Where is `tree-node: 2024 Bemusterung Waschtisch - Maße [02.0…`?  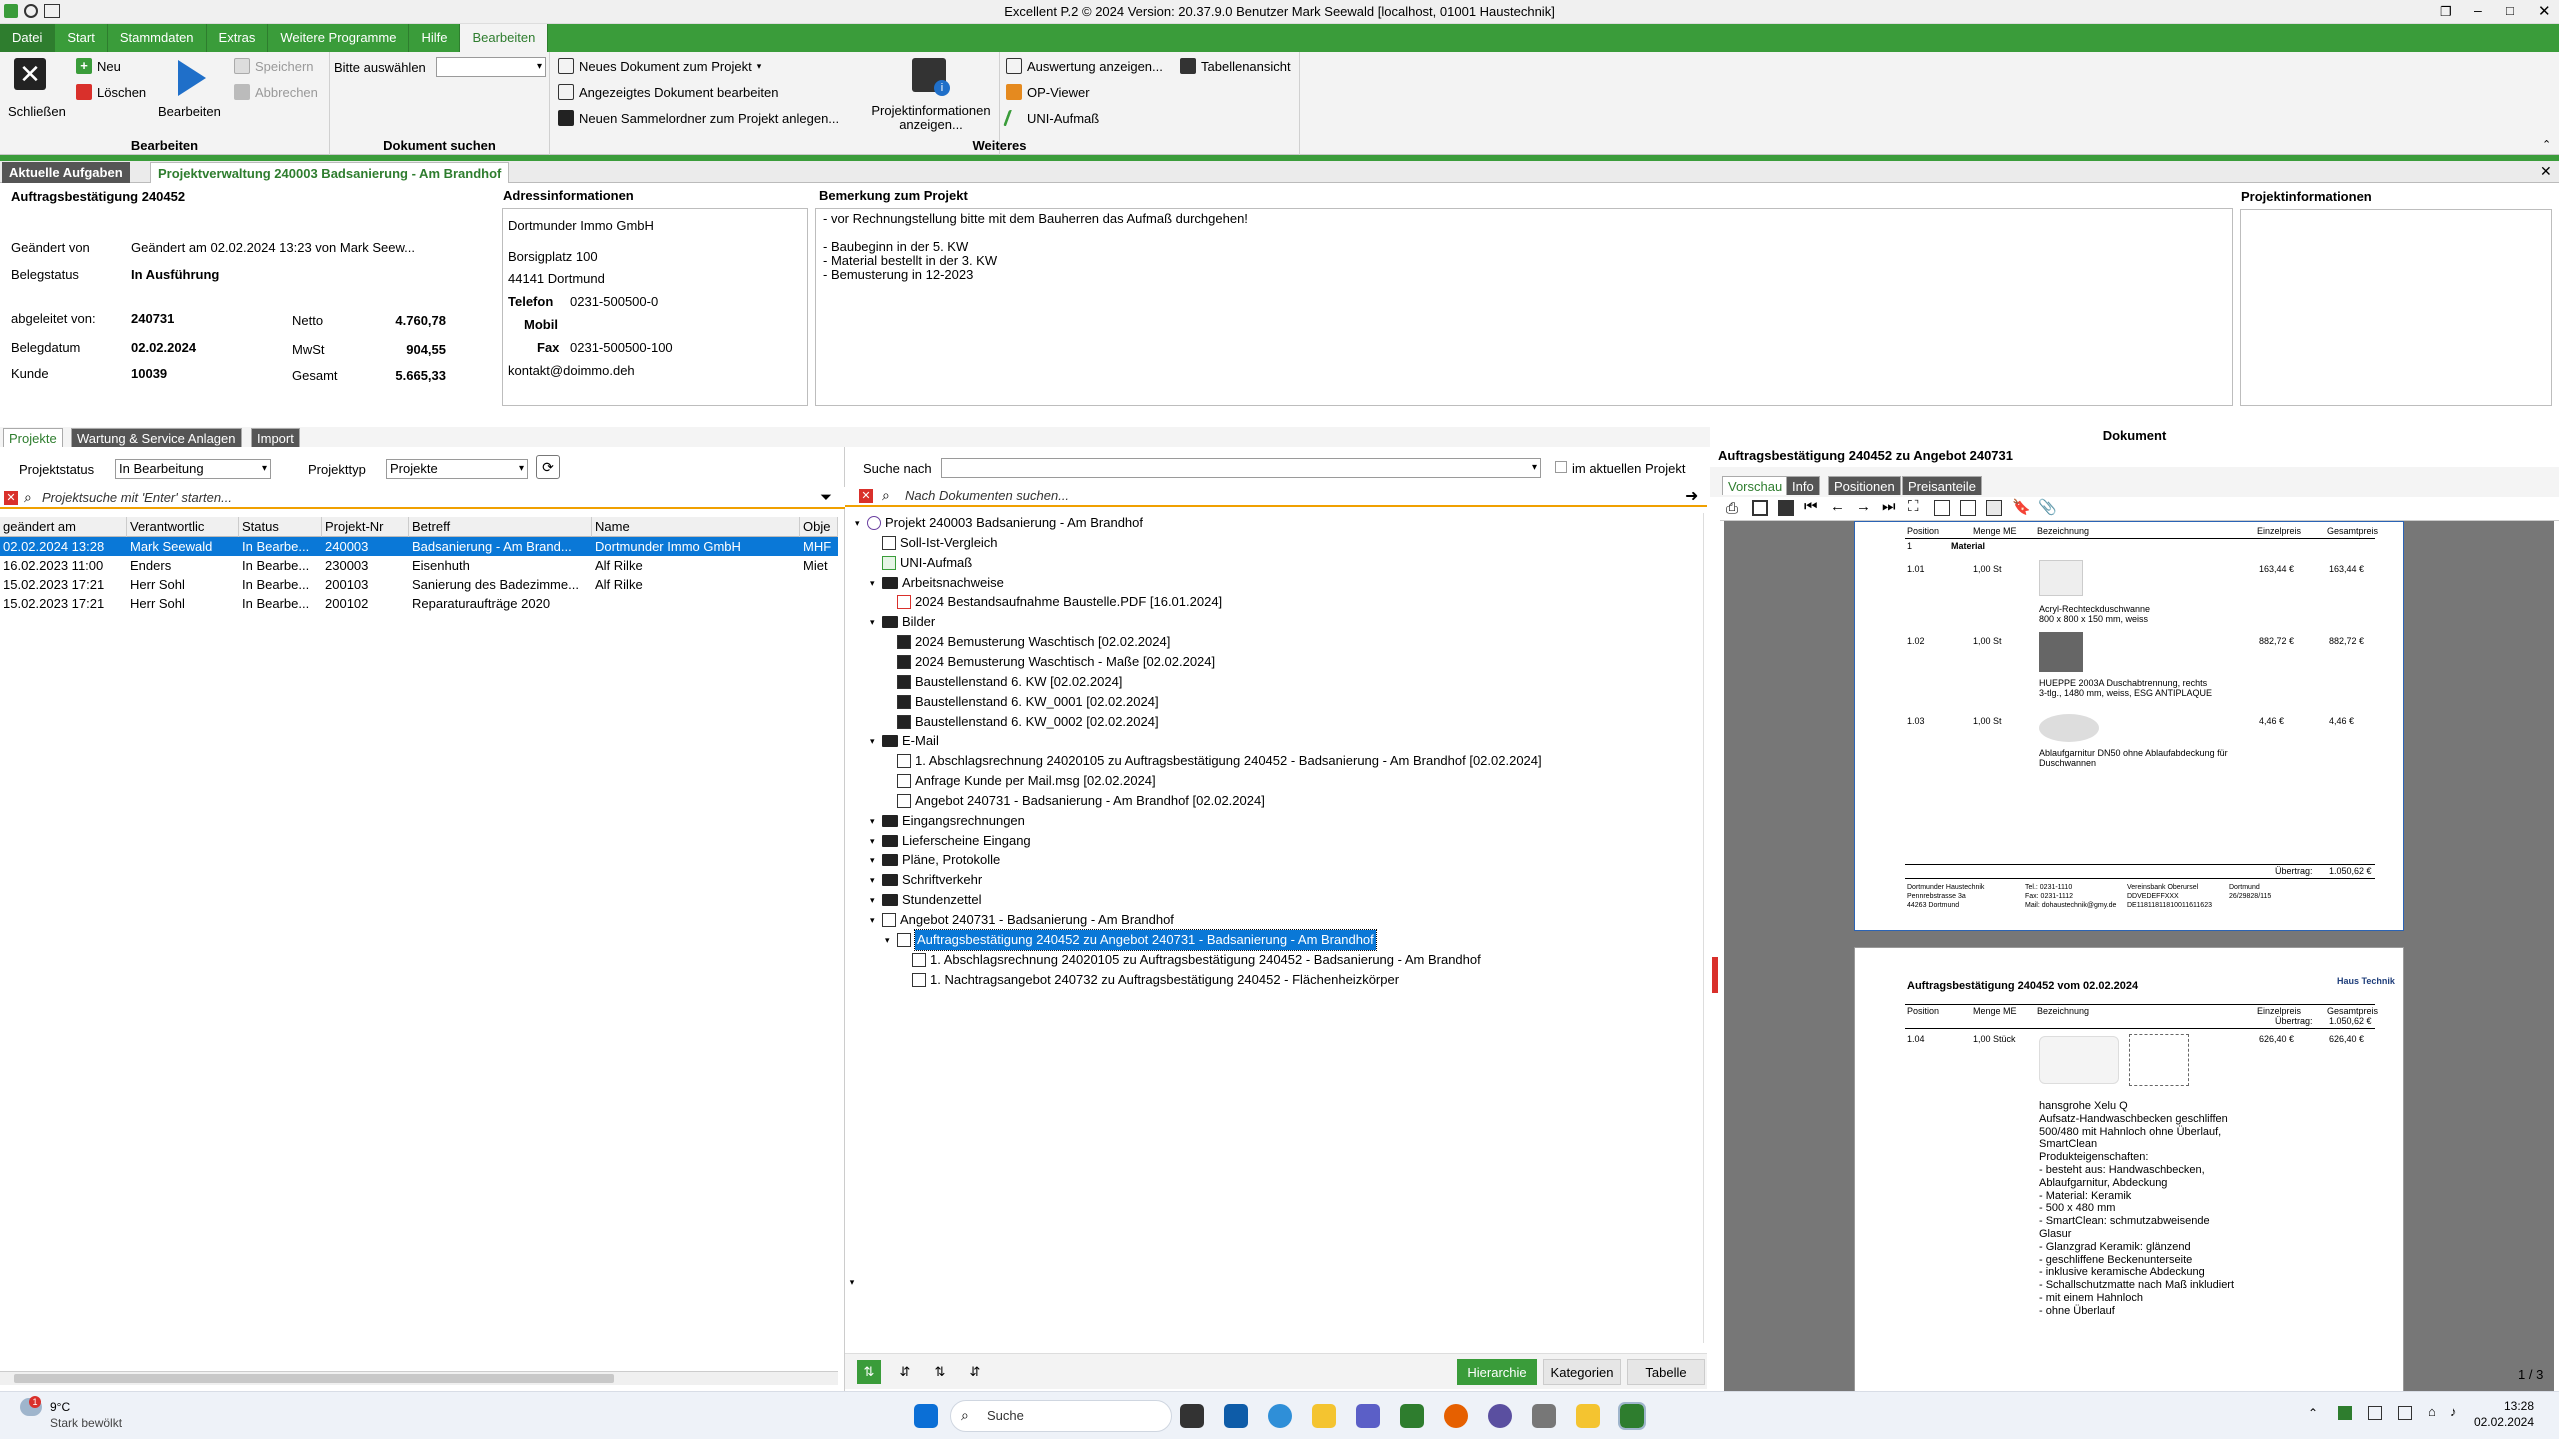
tree-node: 2024 Bemusterung Waschtisch - Maße [02.0… is located at coordinates (1050, 662).